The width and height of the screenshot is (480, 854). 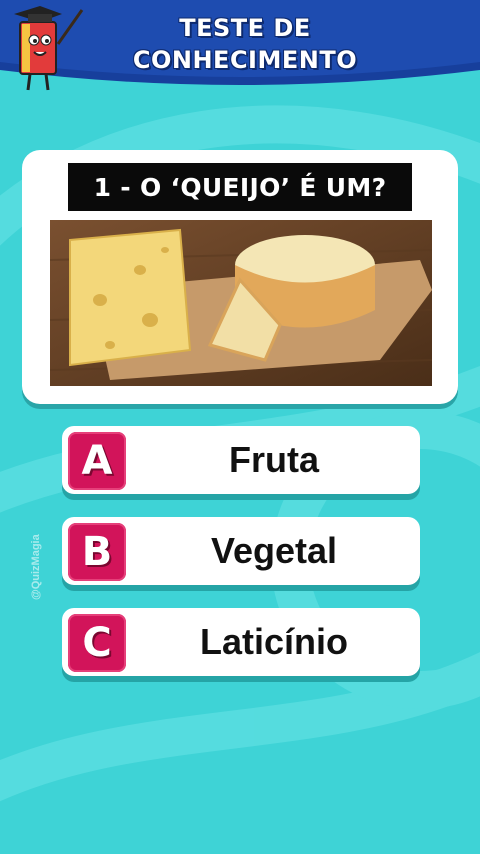 I want to click on option-b-button: B Vegetal, so click(x=241, y=551).